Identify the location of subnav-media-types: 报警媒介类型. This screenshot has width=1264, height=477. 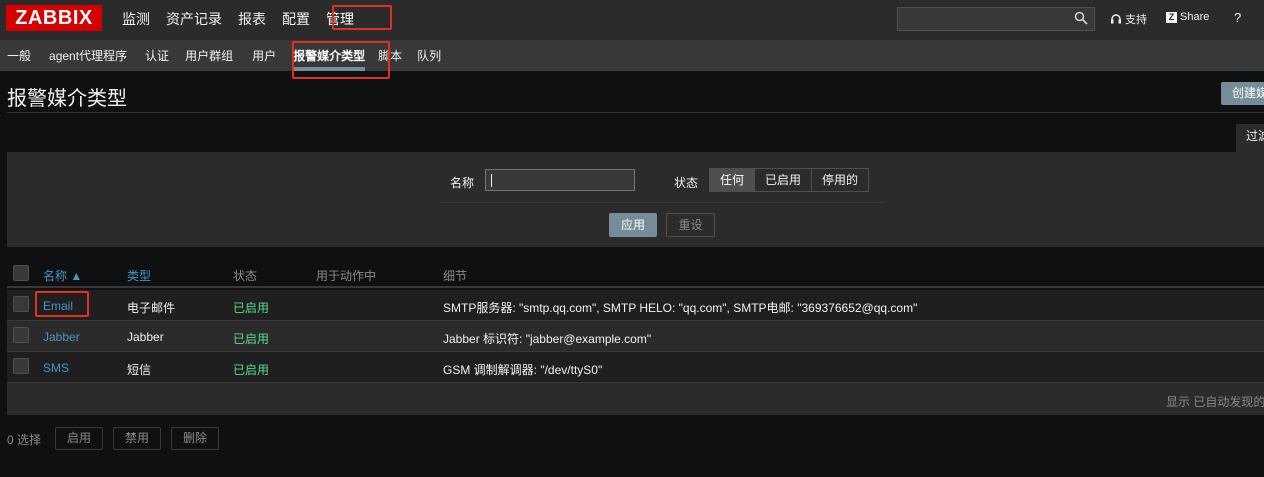
(329, 55).